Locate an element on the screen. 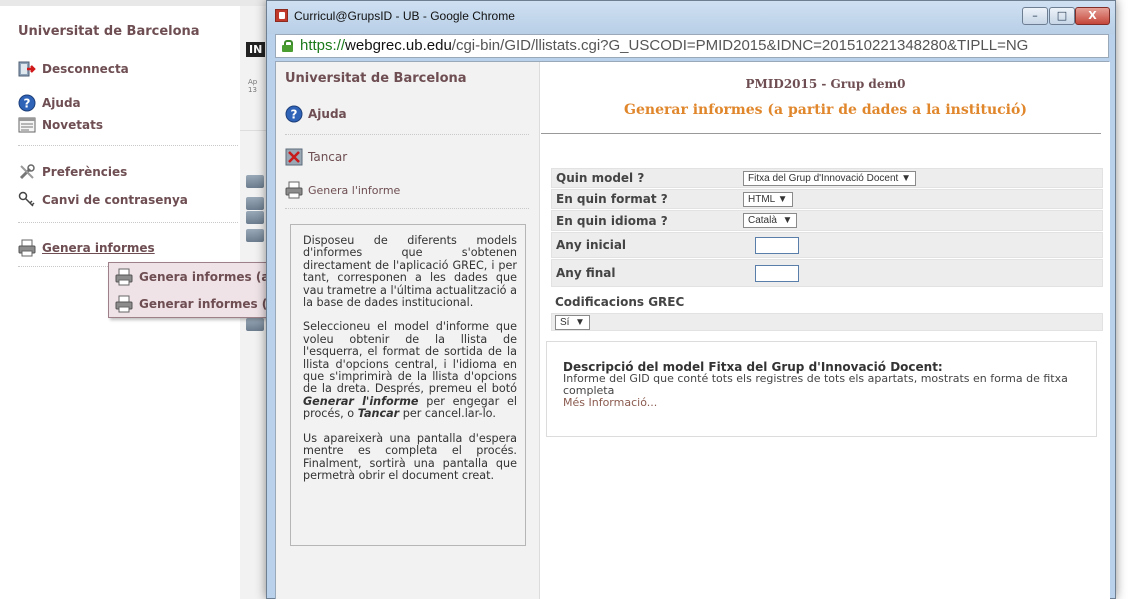  in-badge: IN is located at coordinates (256, 49).